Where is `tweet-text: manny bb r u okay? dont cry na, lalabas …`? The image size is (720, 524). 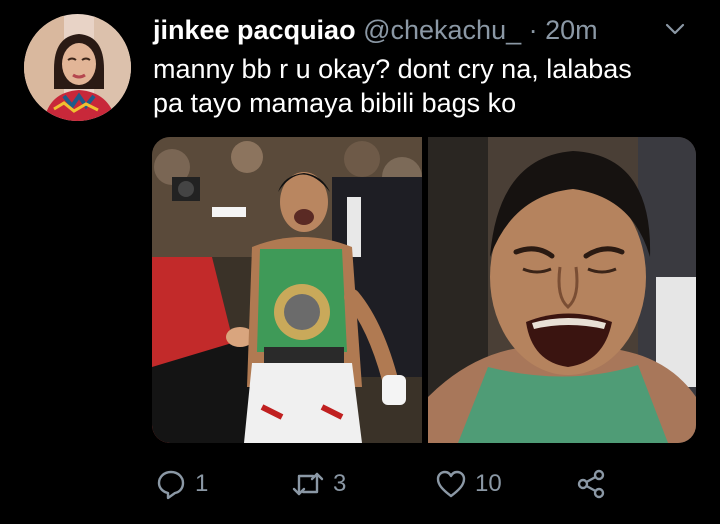 tweet-text: manny bb r u okay? dont cry na, lalabas … is located at coordinates (423, 86).